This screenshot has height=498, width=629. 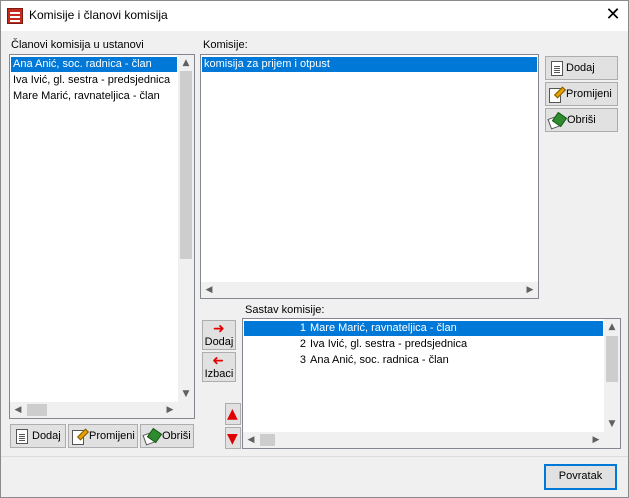 I want to click on add-member-button: ➜ Dodaj, so click(x=219, y=335).